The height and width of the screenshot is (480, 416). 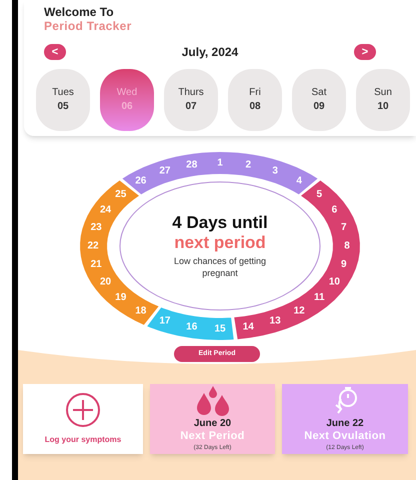 I want to click on day-number: 4, so click(x=299, y=181).